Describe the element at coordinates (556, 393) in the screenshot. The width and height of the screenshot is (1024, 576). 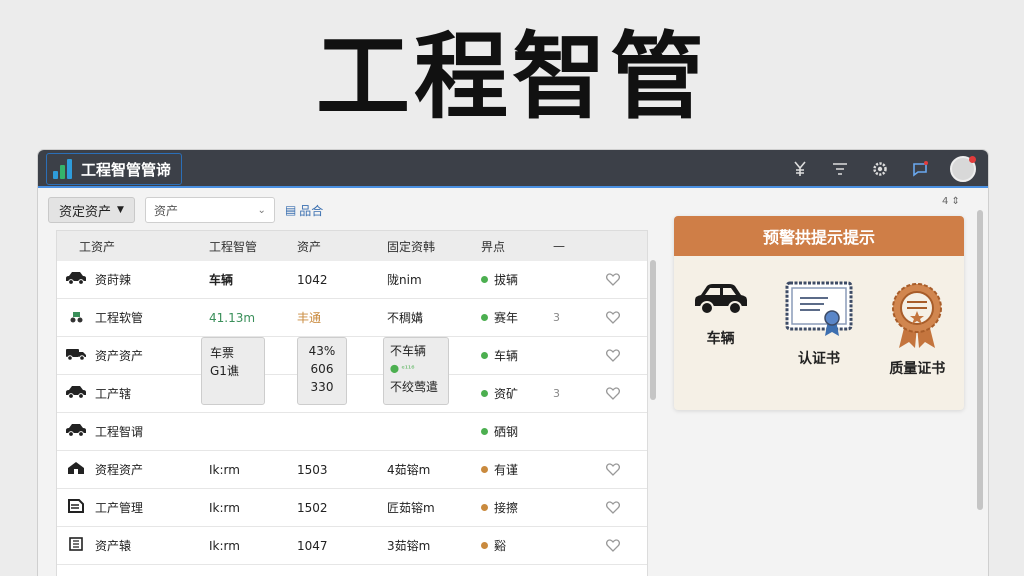
I see `row-extra: 3` at that location.